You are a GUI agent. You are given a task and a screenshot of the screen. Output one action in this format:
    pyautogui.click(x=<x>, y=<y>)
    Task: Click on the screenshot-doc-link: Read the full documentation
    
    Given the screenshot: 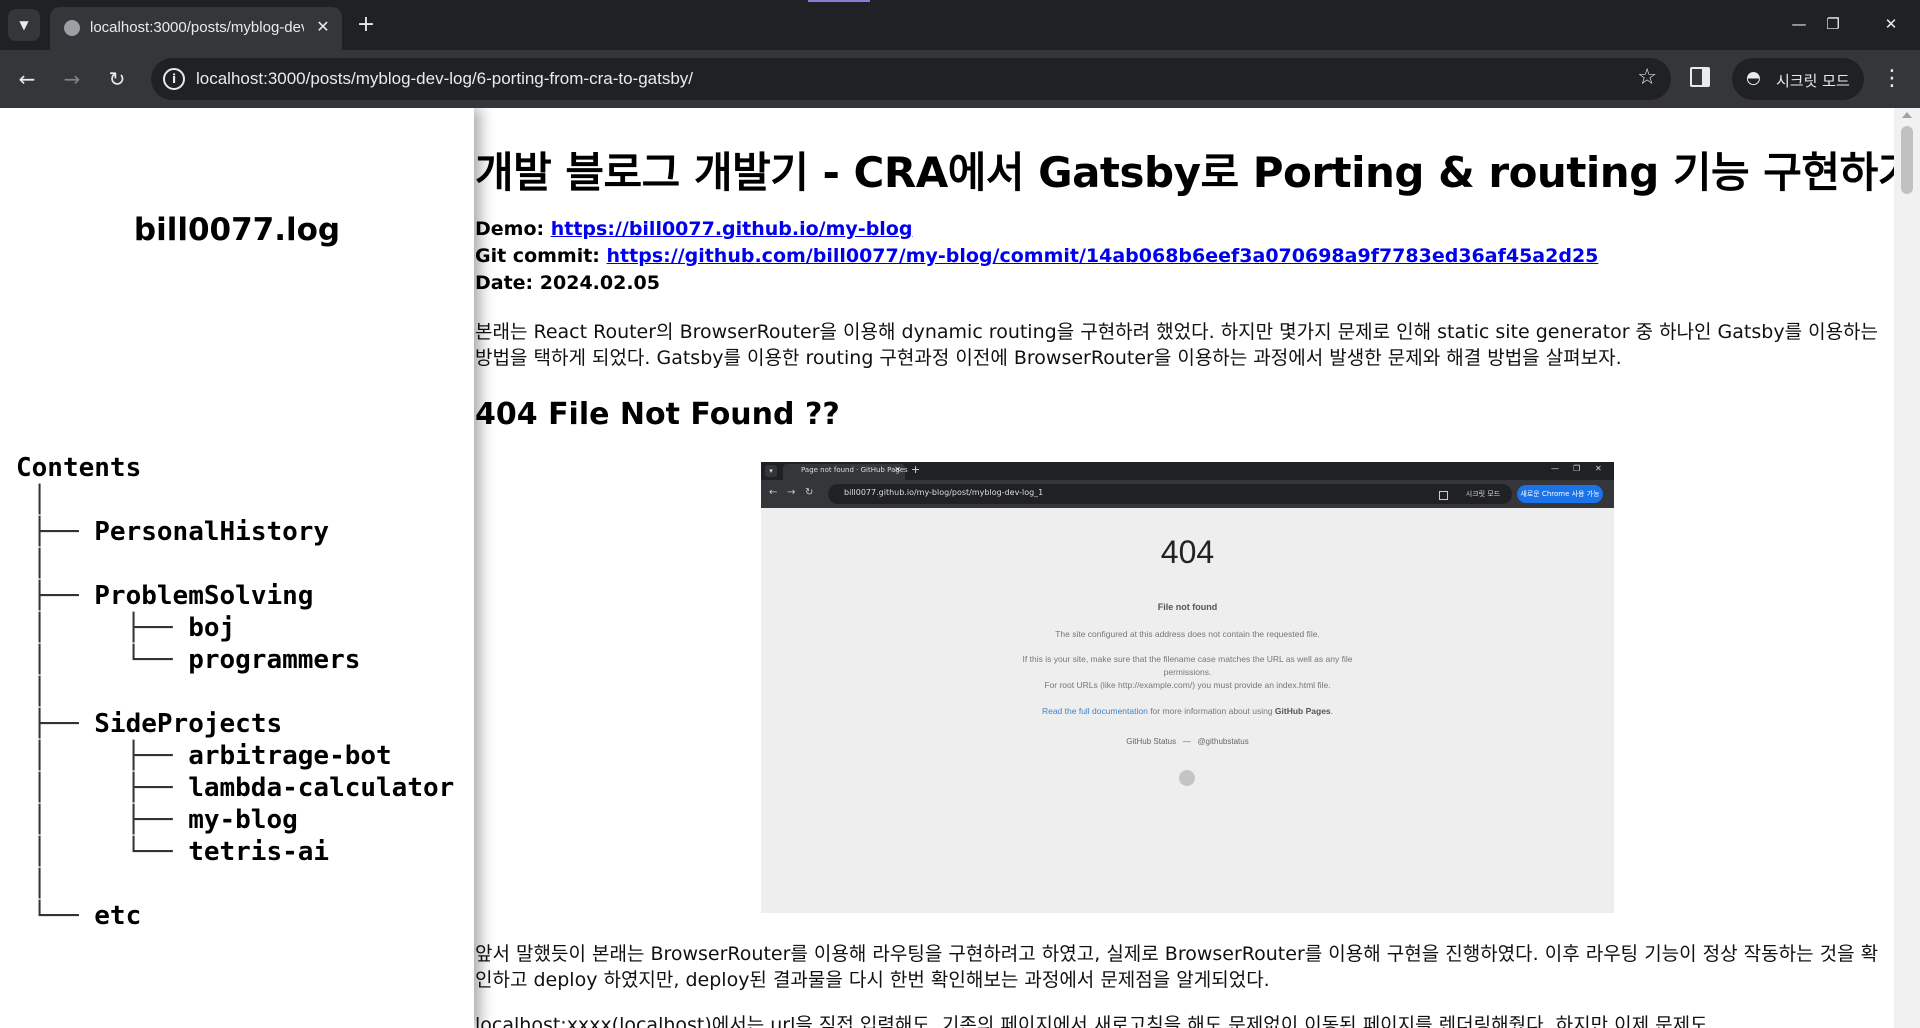 What is the action you would take?
    pyautogui.click(x=1094, y=711)
    